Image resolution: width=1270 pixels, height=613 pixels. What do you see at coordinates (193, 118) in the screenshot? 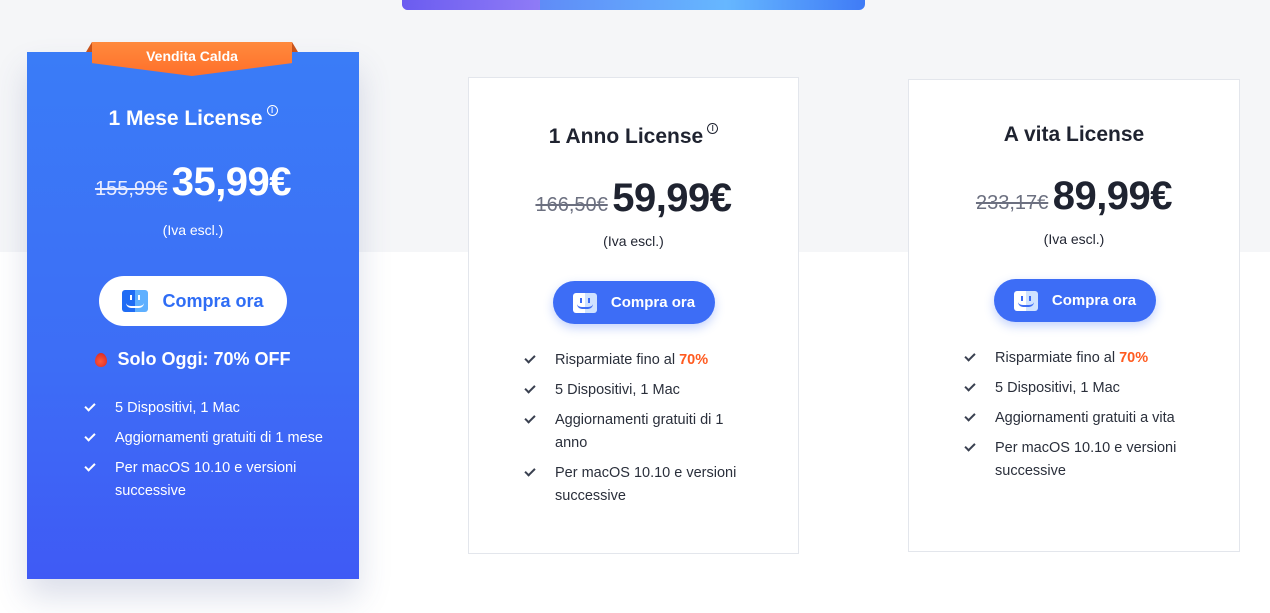
I see `plan-title: 1 Mese License i` at bounding box center [193, 118].